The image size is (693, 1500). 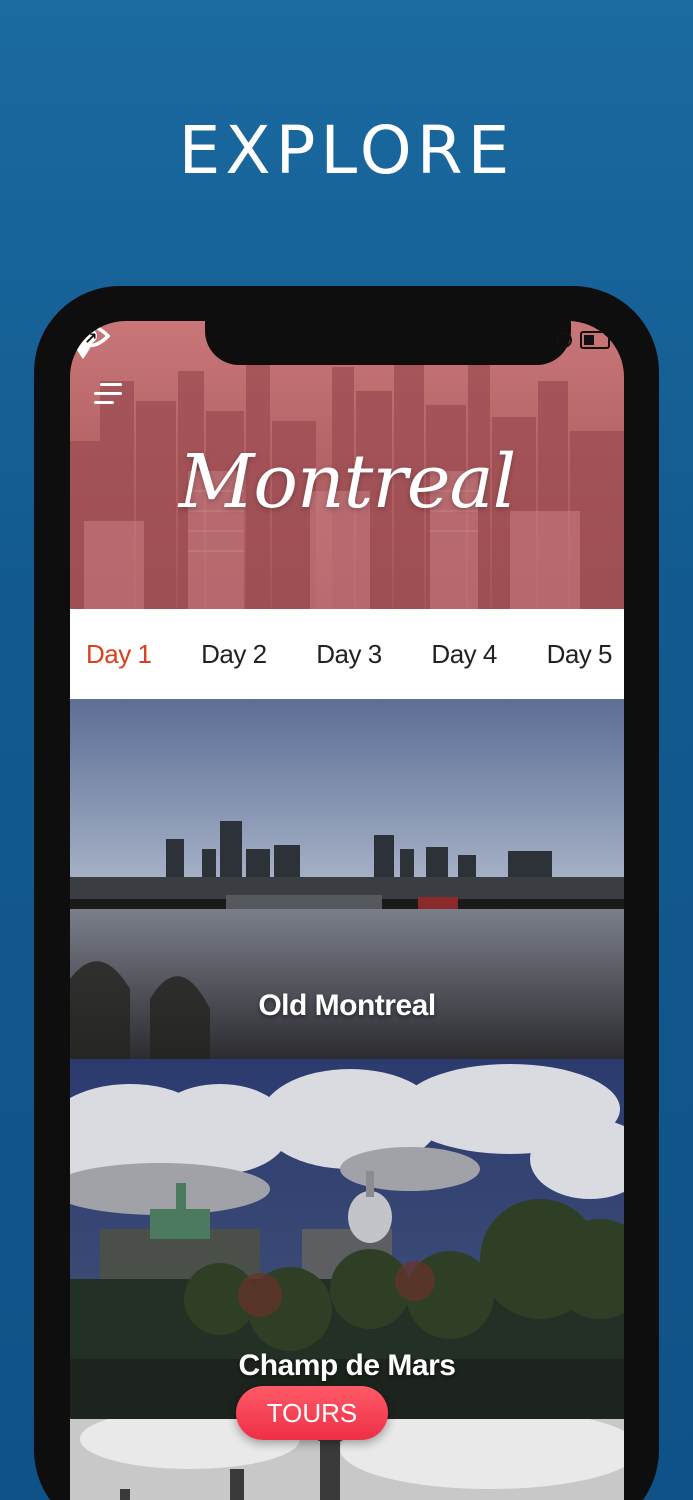 I want to click on tours-button: TOURS, so click(x=312, y=1413).